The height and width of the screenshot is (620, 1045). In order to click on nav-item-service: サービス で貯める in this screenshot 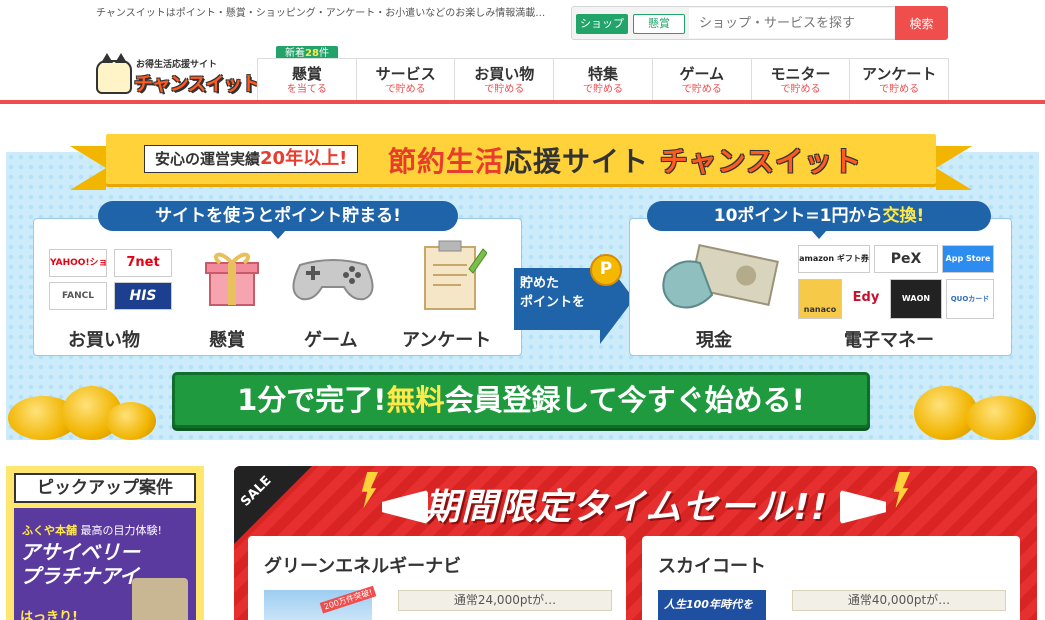, I will do `click(406, 80)`.